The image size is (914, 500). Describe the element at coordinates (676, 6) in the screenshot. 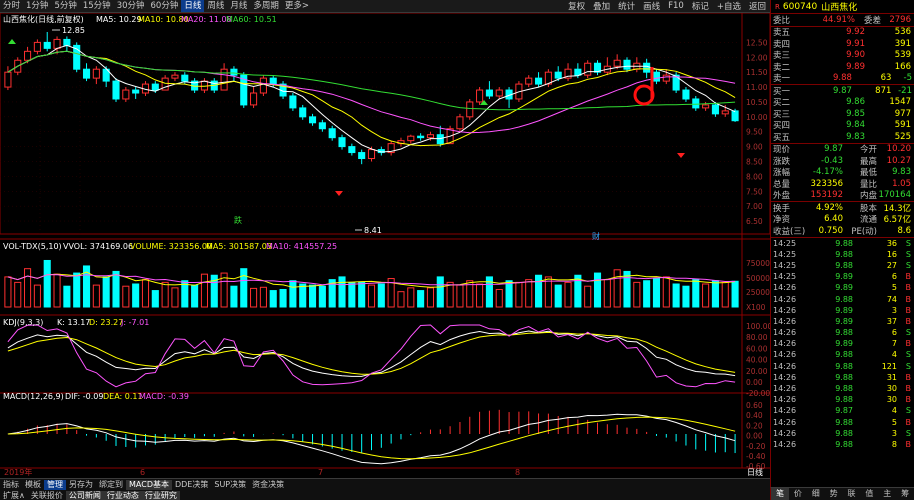

I see `f10-button: F10` at that location.